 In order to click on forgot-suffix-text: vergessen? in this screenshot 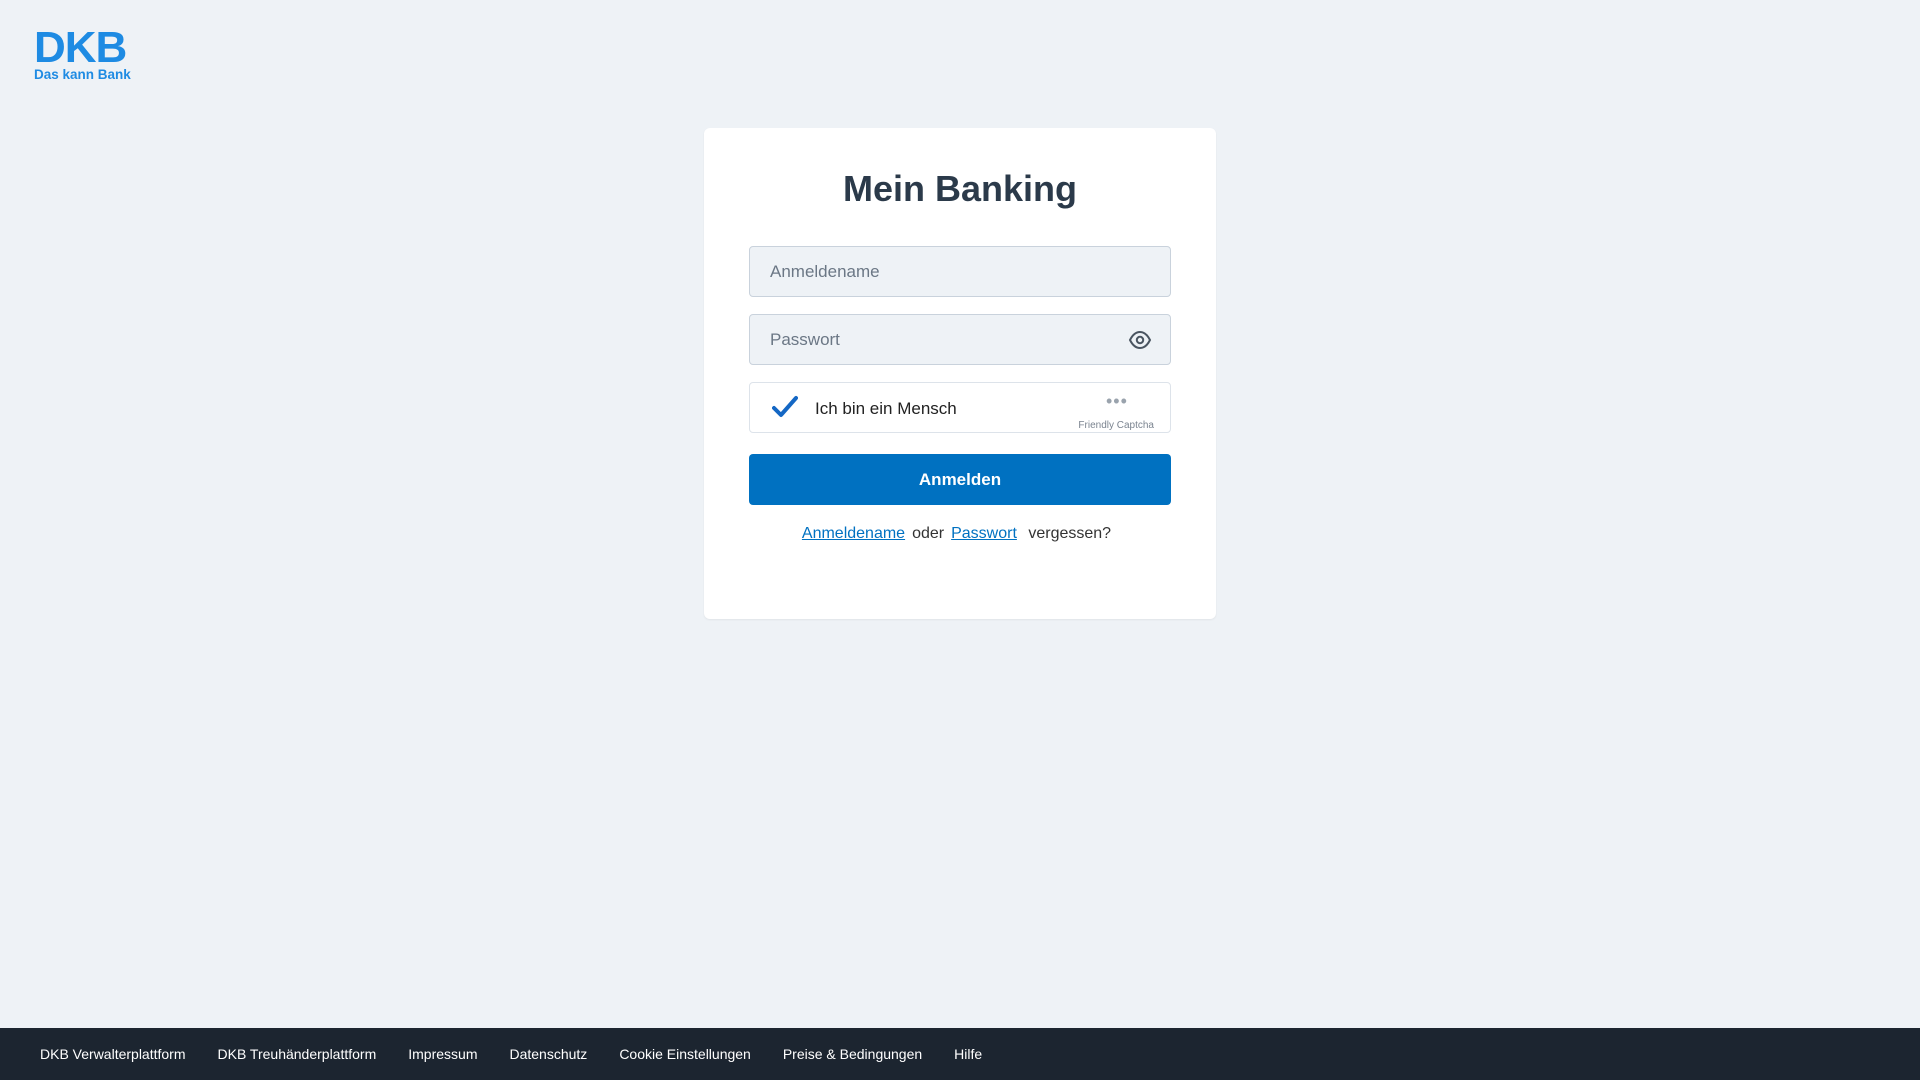, I will do `click(1070, 533)`.